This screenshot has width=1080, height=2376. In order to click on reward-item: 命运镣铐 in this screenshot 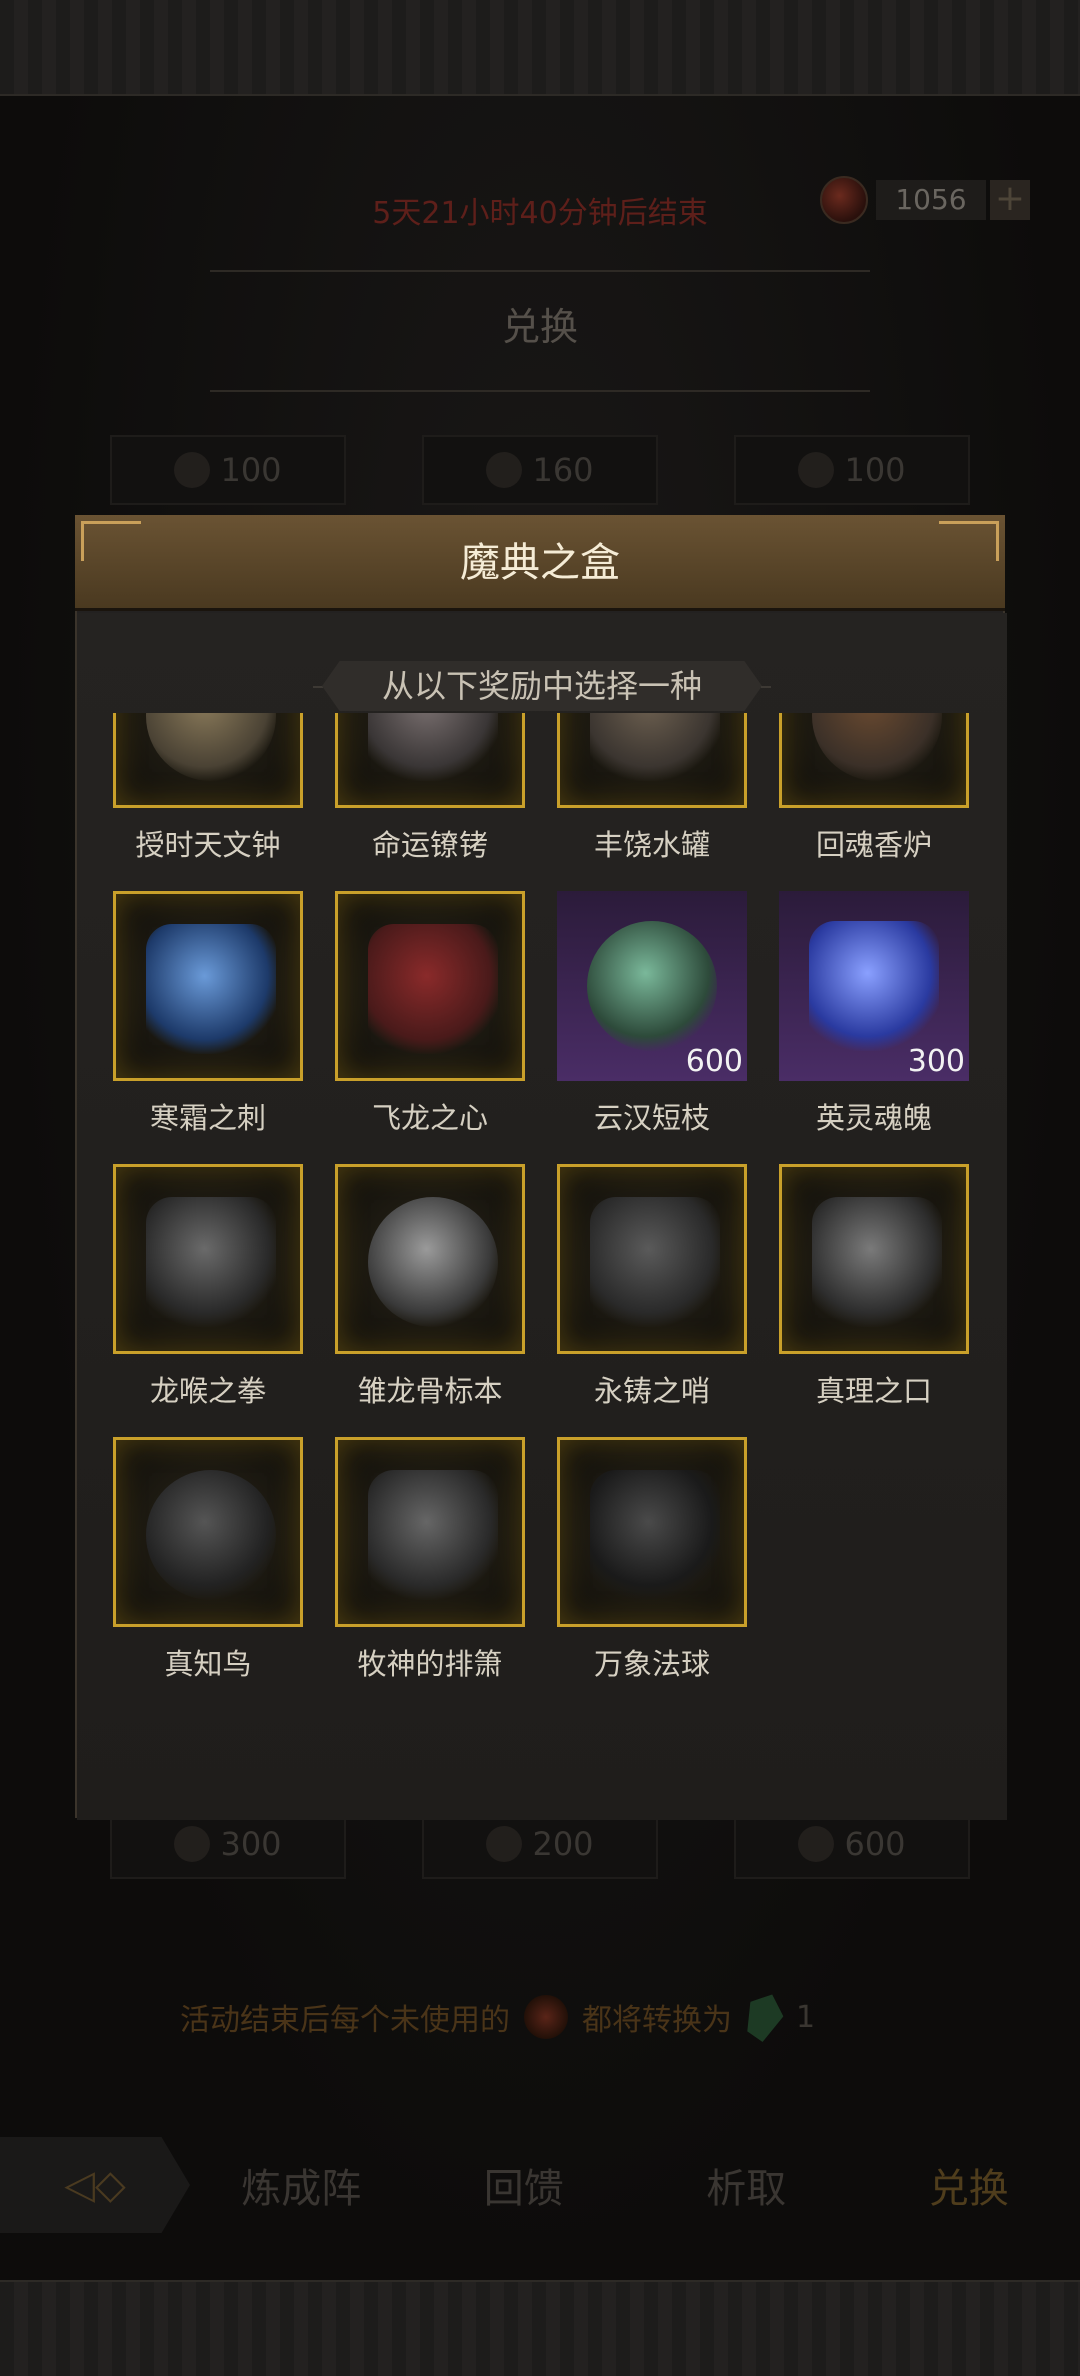, I will do `click(430, 788)`.